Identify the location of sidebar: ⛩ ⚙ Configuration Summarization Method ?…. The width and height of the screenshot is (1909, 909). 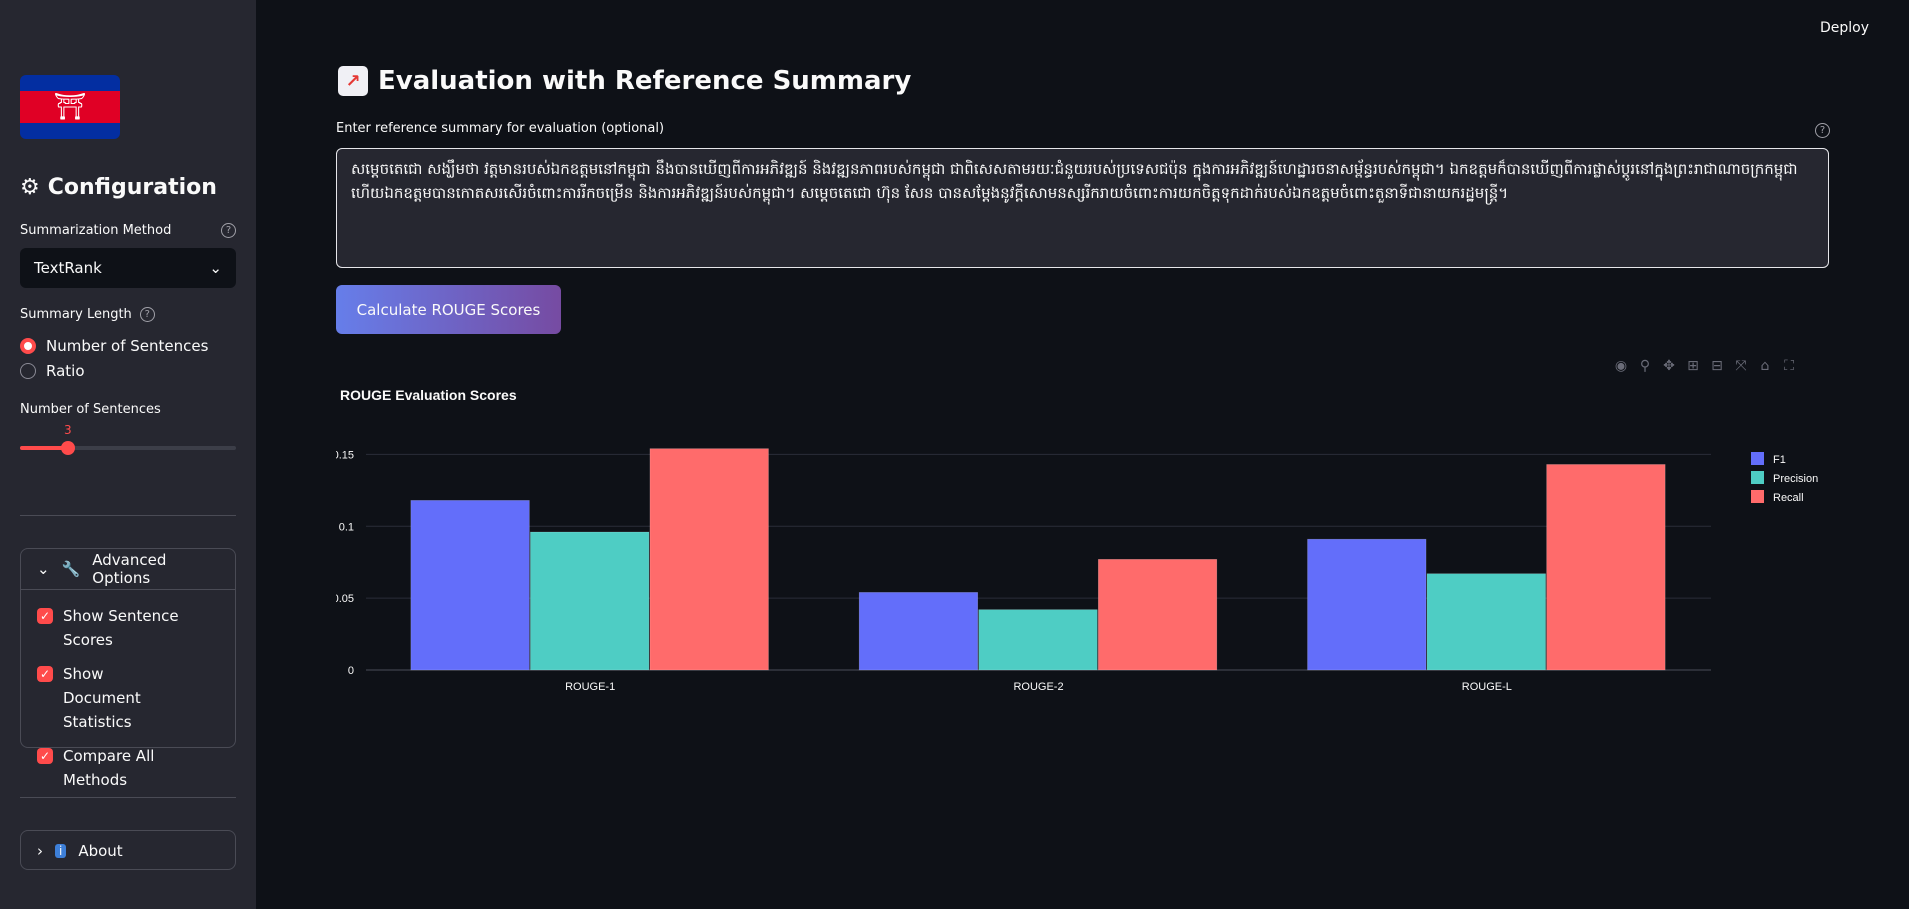
(128, 454).